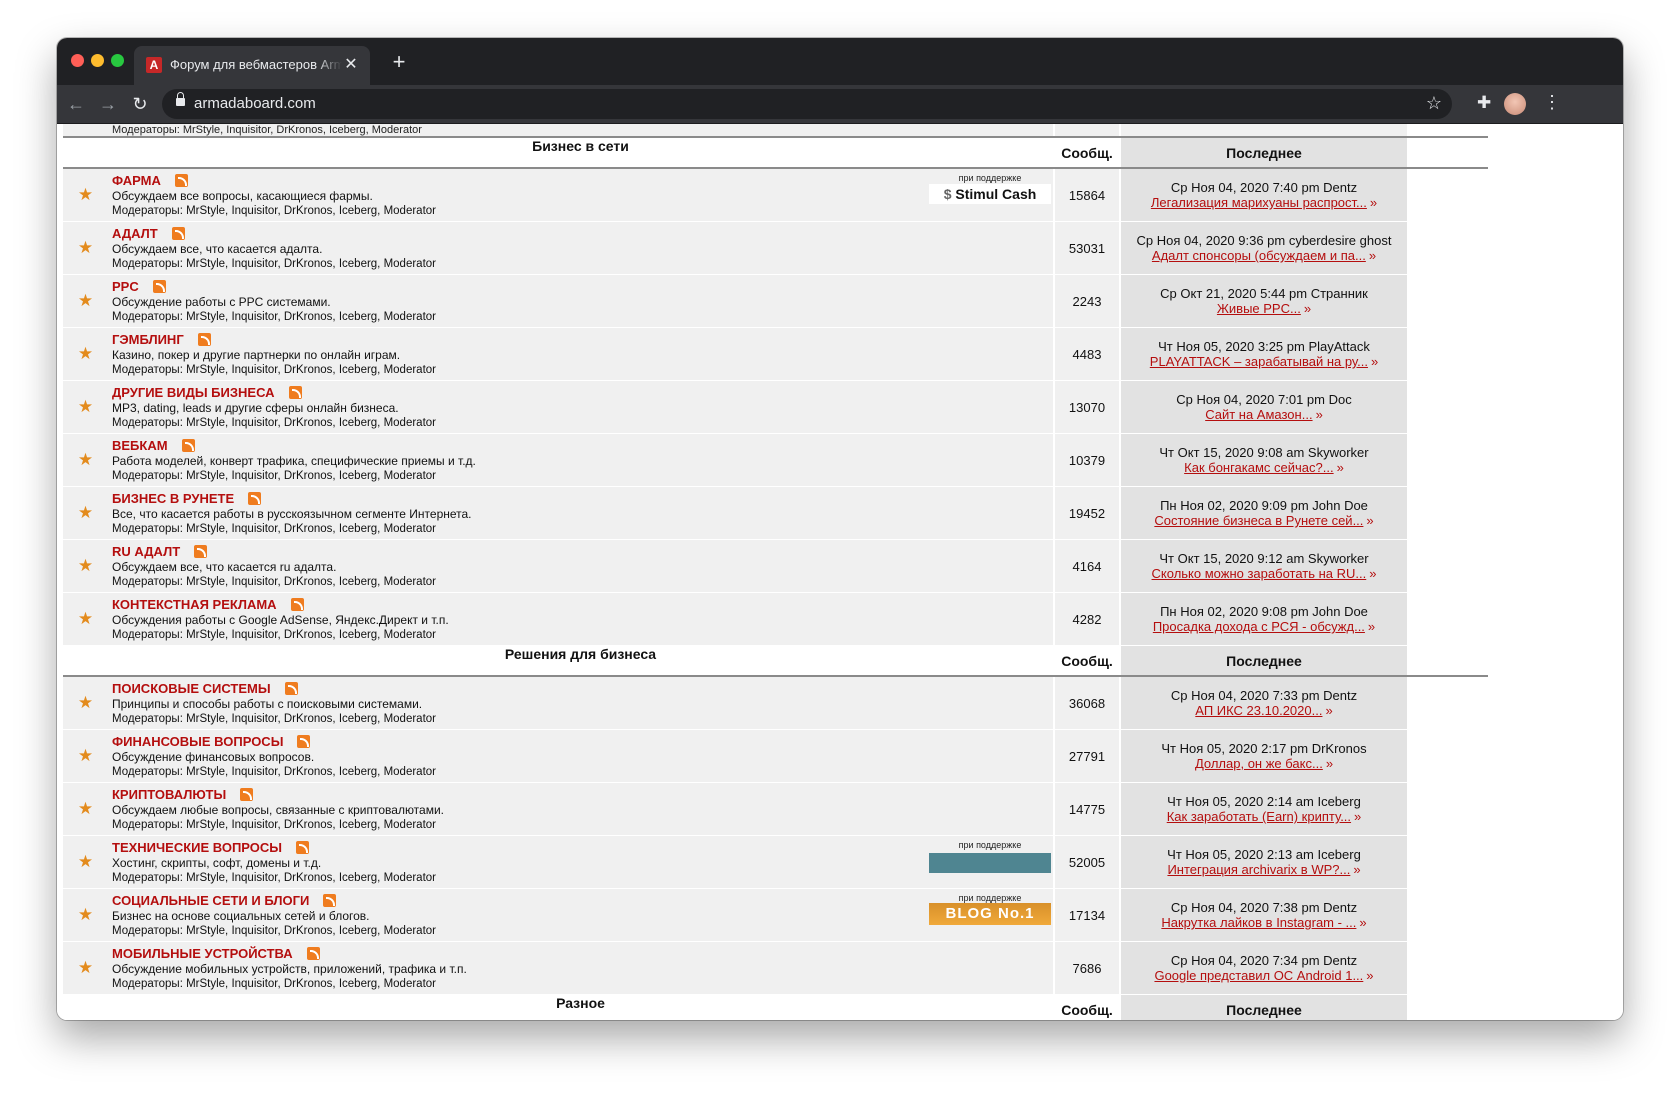 The width and height of the screenshot is (1680, 1096). I want to click on forum-title-link: БИЗНЕС В РУНЕТЕ, so click(173, 498).